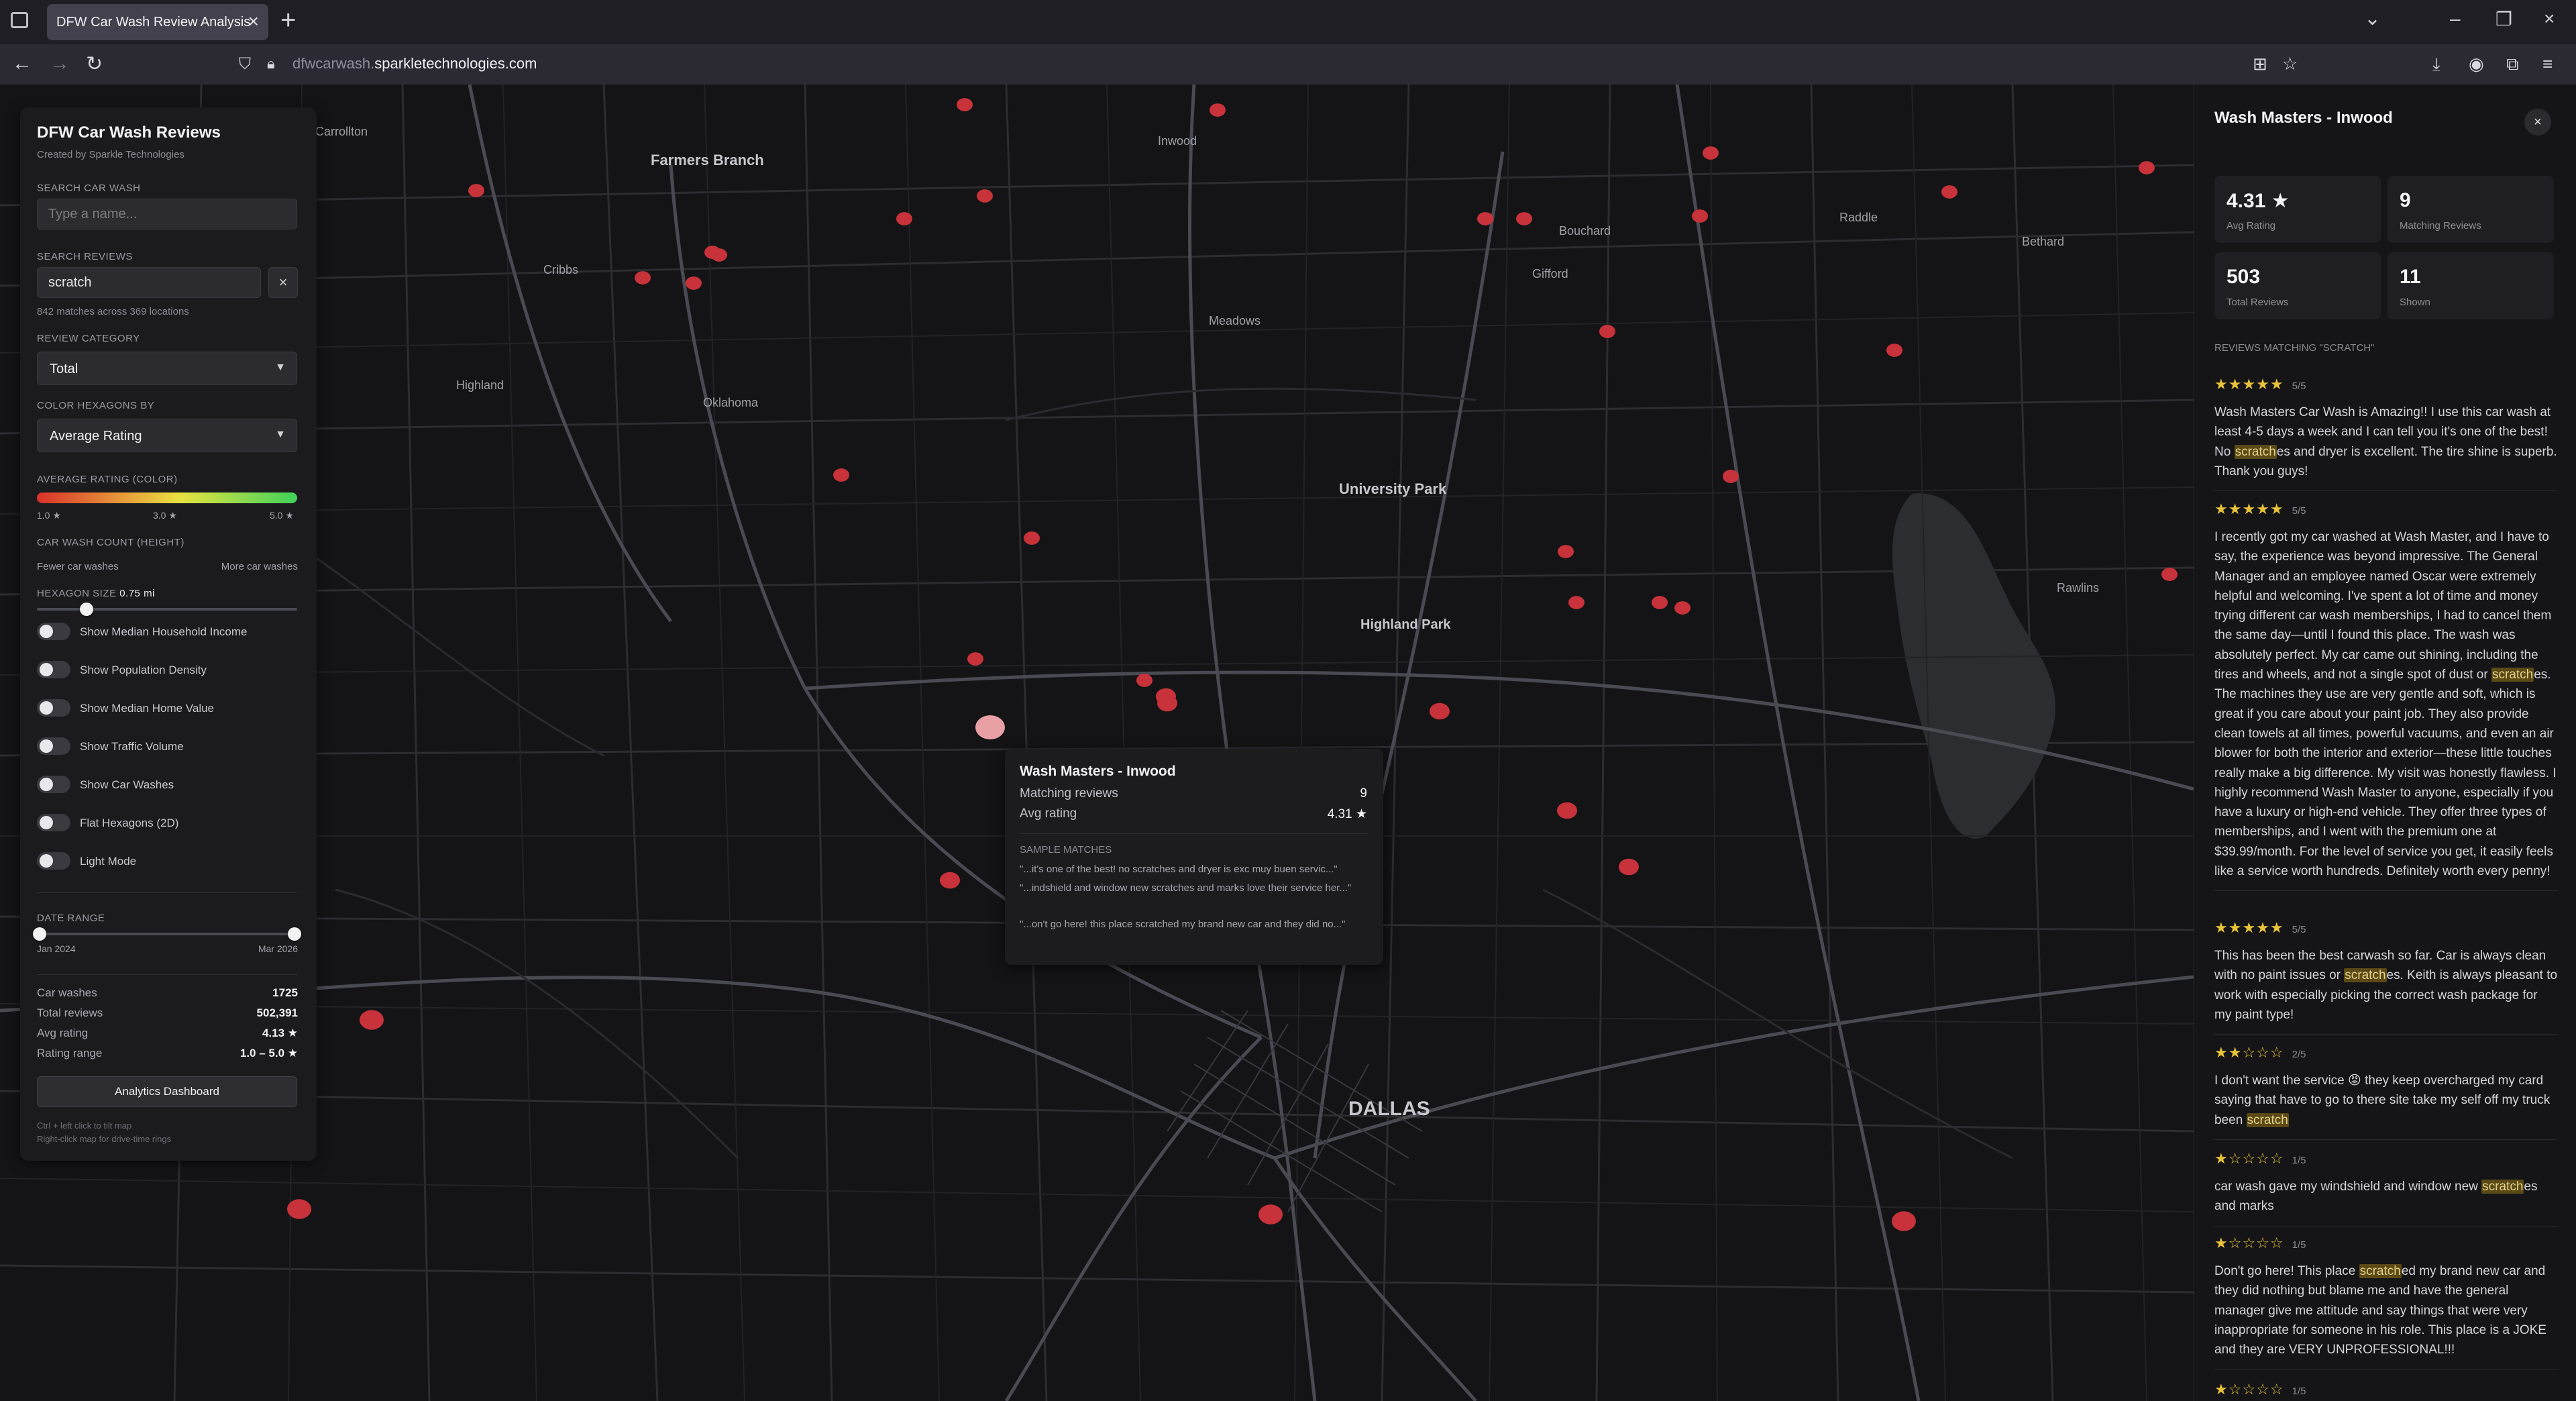 This screenshot has width=2576, height=1401. What do you see at coordinates (78, 566) in the screenshot?
I see `fewer-label: Fewer car washes` at bounding box center [78, 566].